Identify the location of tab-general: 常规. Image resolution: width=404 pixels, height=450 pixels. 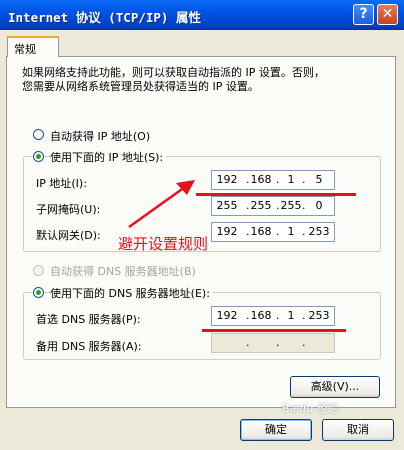
(33, 46).